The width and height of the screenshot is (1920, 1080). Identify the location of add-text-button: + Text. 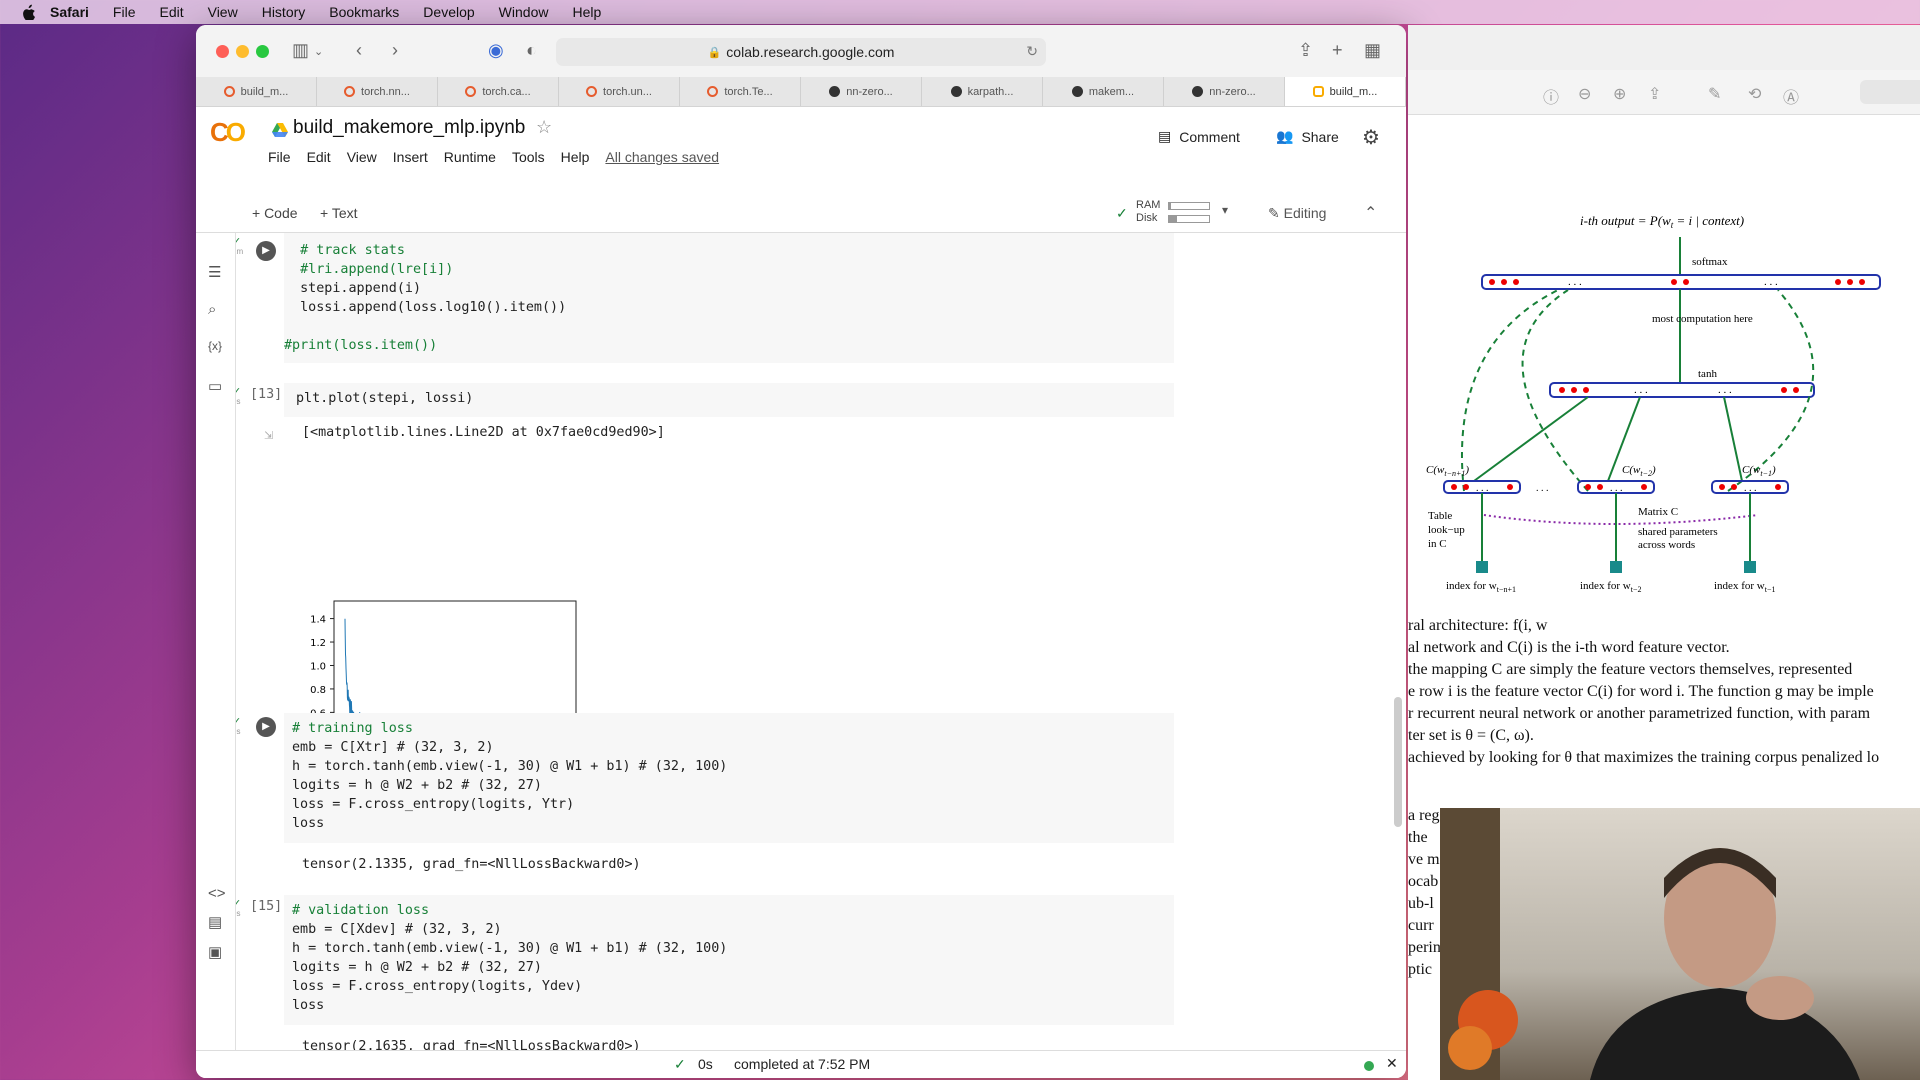
(339, 213).